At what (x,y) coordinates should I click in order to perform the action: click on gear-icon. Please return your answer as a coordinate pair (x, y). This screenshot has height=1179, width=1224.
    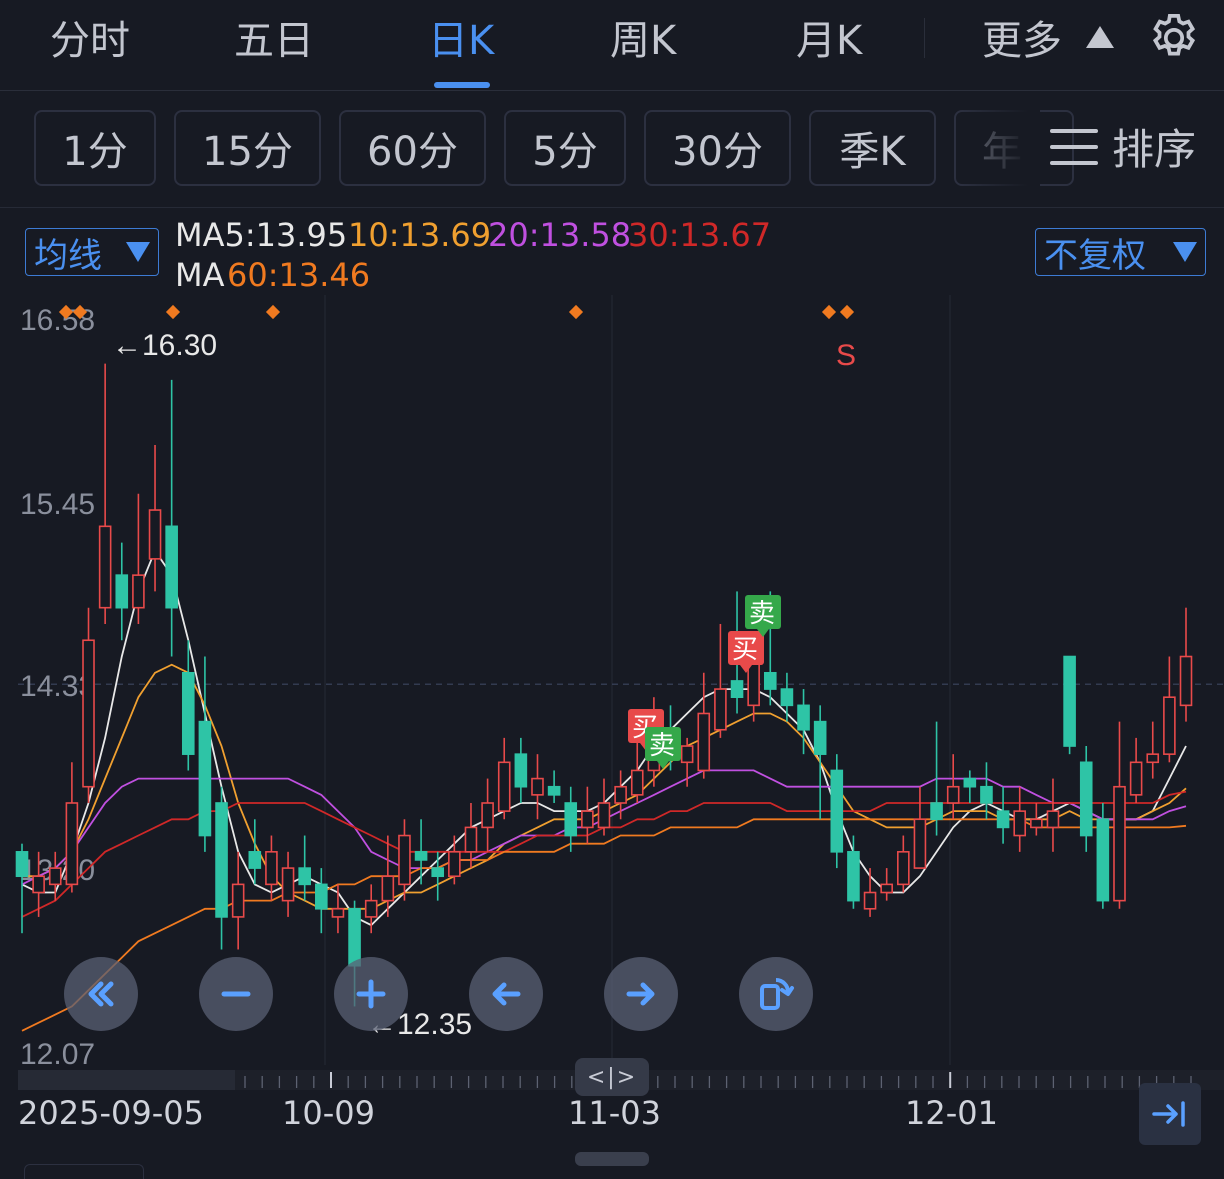
    Looking at the image, I should click on (1174, 38).